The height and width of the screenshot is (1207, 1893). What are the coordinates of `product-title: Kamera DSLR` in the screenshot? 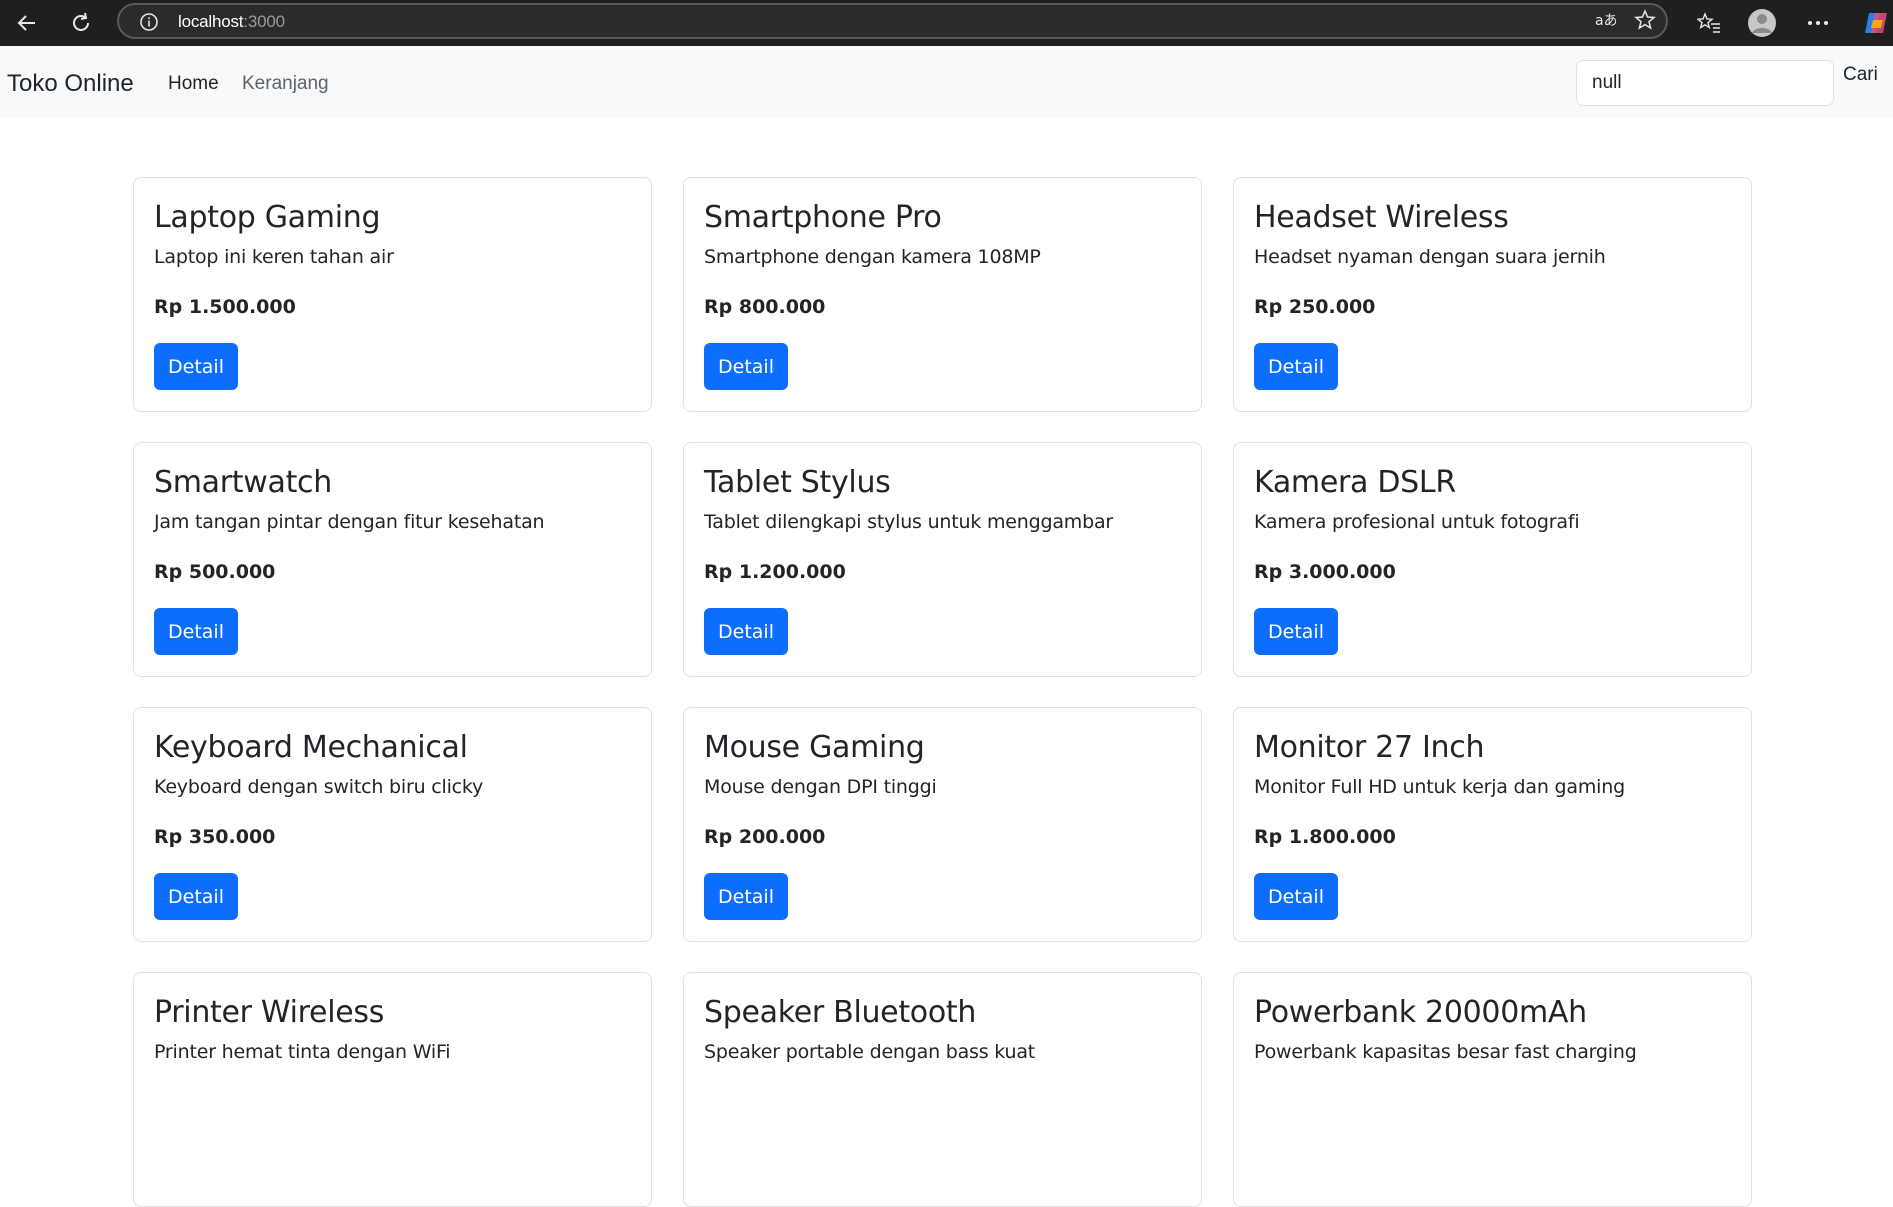 It's located at (1355, 482).